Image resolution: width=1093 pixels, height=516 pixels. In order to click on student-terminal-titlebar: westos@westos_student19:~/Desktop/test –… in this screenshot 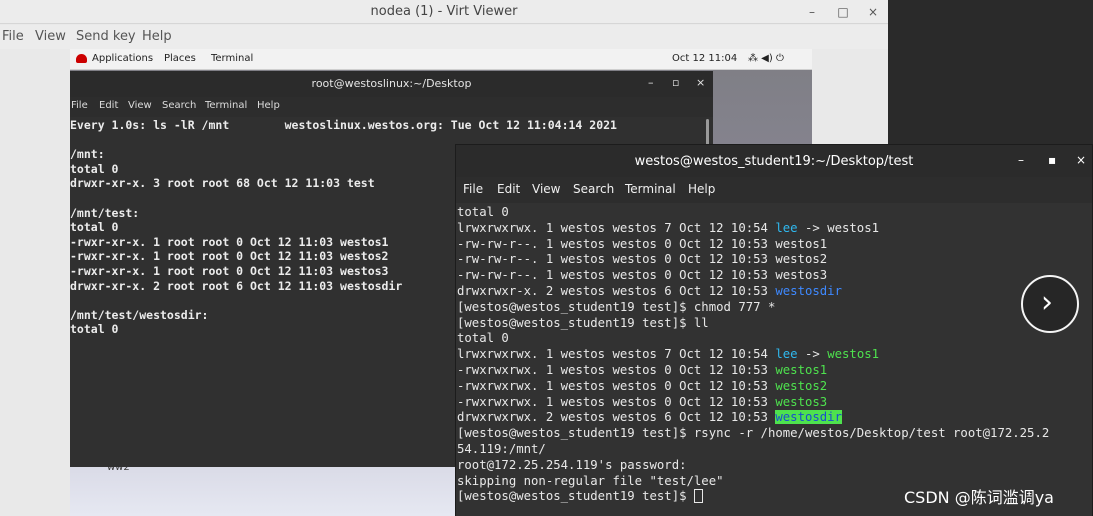, I will do `click(774, 161)`.